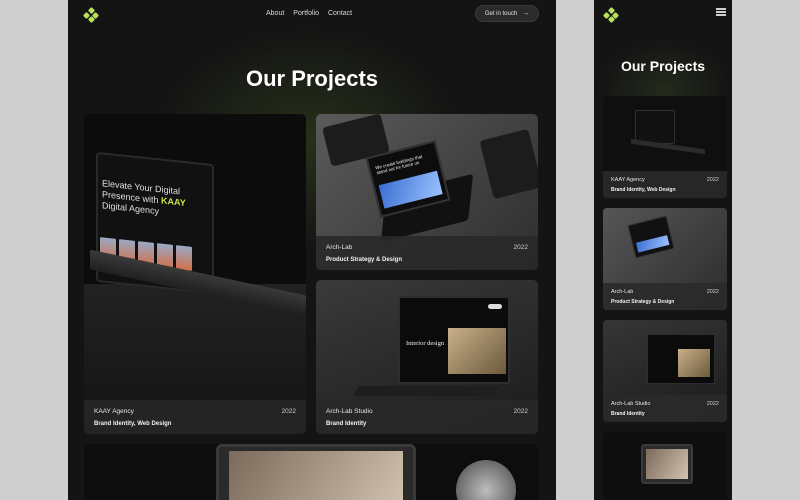 The height and width of the screenshot is (500, 800). What do you see at coordinates (508, 164) in the screenshot?
I see `decor-device` at bounding box center [508, 164].